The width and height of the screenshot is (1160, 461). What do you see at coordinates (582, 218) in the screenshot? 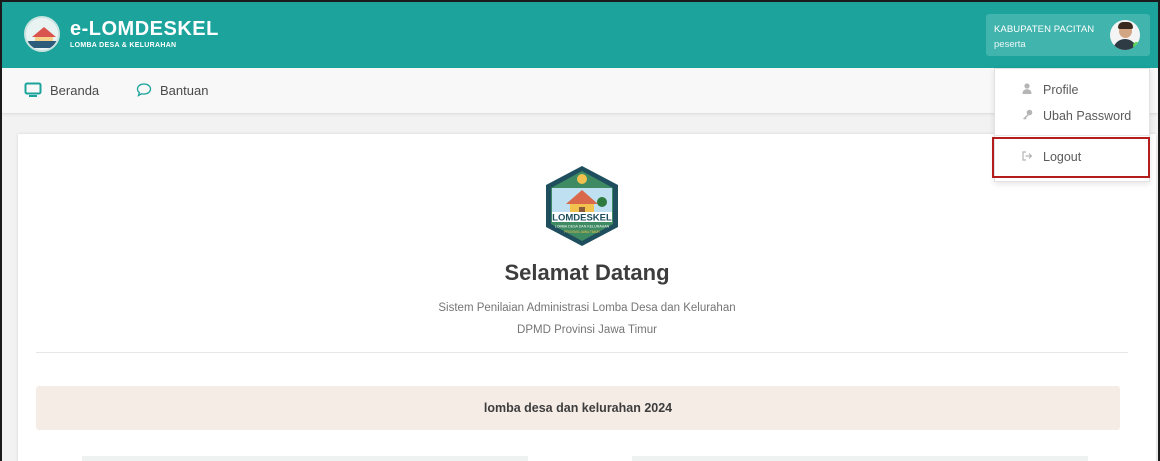
I see `svg-text: LOMDESKEL` at bounding box center [582, 218].